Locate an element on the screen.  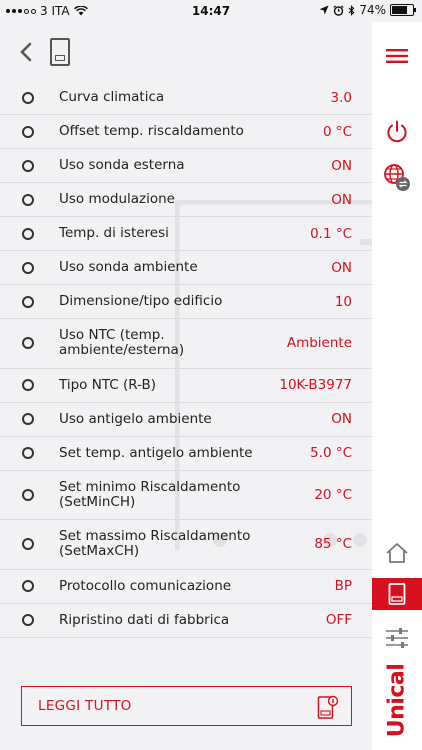
setting-value: 20 °C is located at coordinates (333, 494).